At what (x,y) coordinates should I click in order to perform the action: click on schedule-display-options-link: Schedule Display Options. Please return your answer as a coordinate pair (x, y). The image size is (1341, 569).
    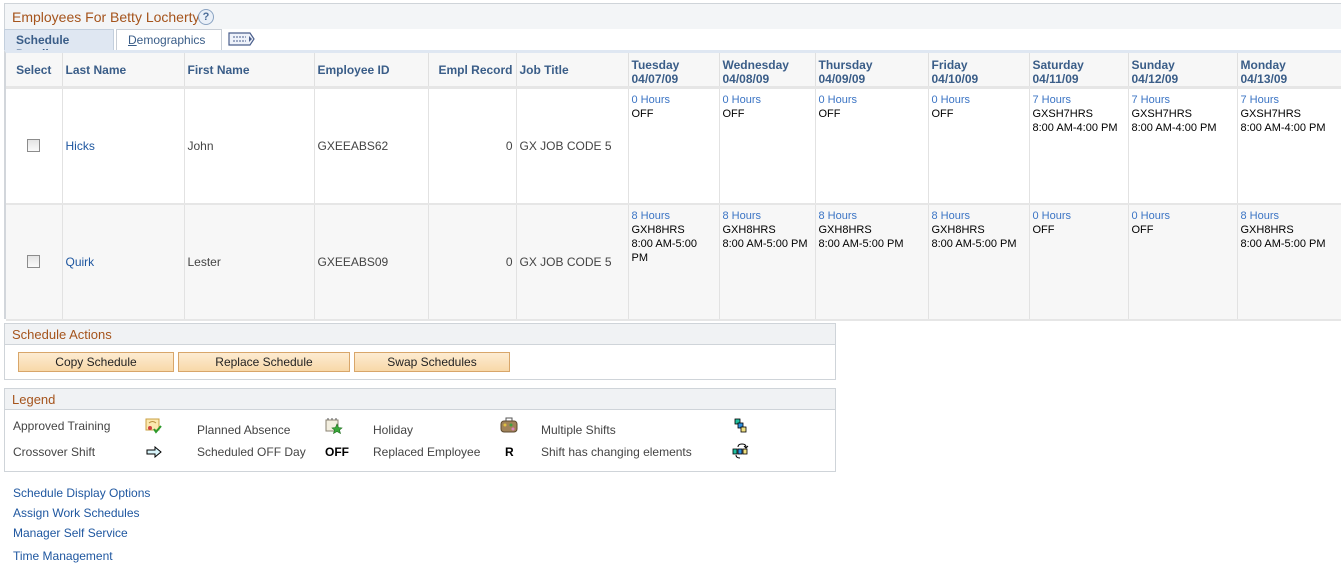
    Looking at the image, I should click on (81, 496).